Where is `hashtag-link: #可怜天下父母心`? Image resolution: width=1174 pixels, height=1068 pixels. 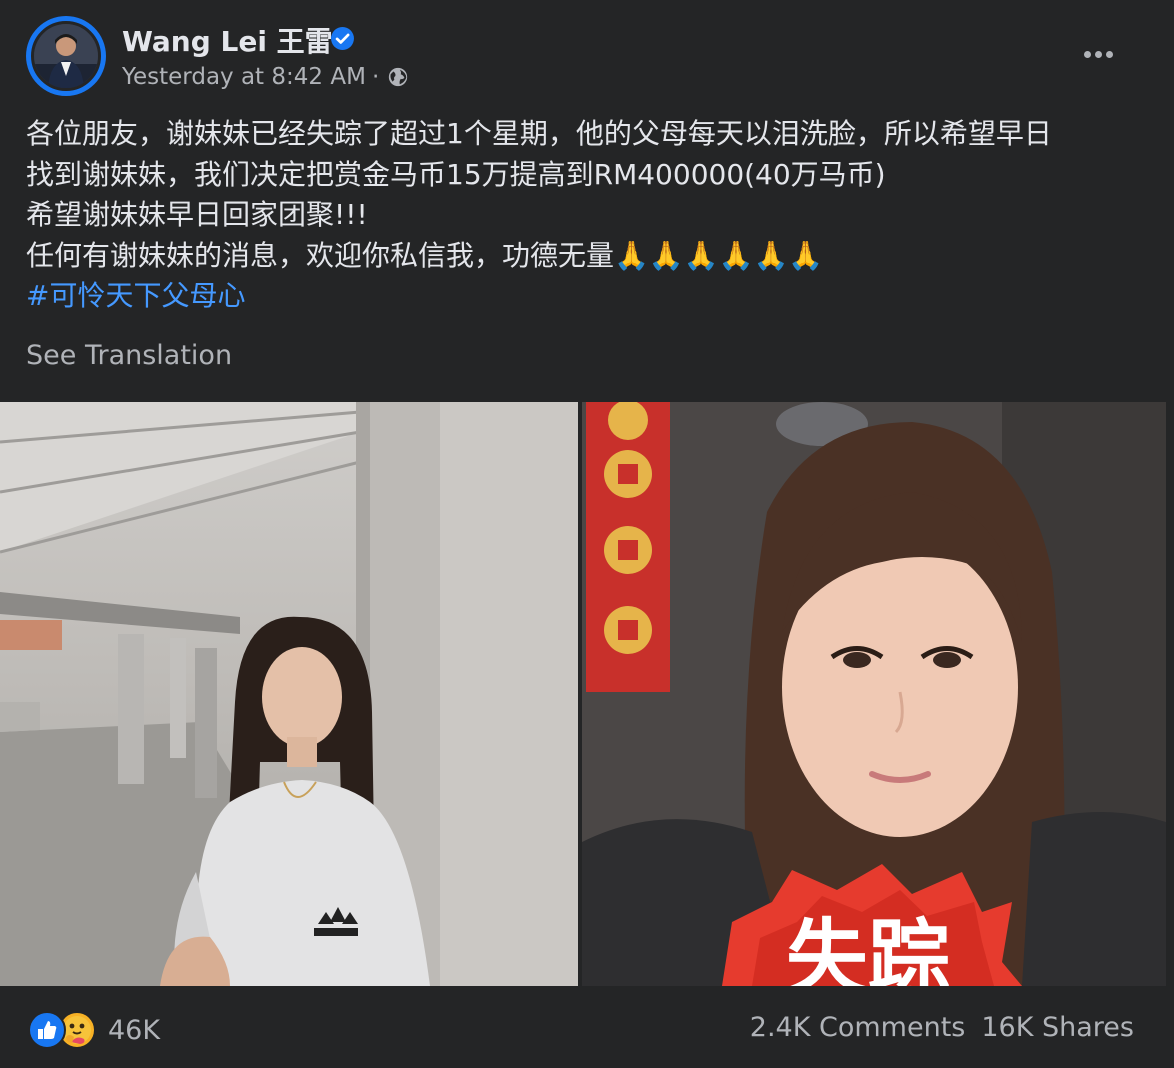
hashtag-link: #可怜天下父母心 is located at coordinates (135, 295).